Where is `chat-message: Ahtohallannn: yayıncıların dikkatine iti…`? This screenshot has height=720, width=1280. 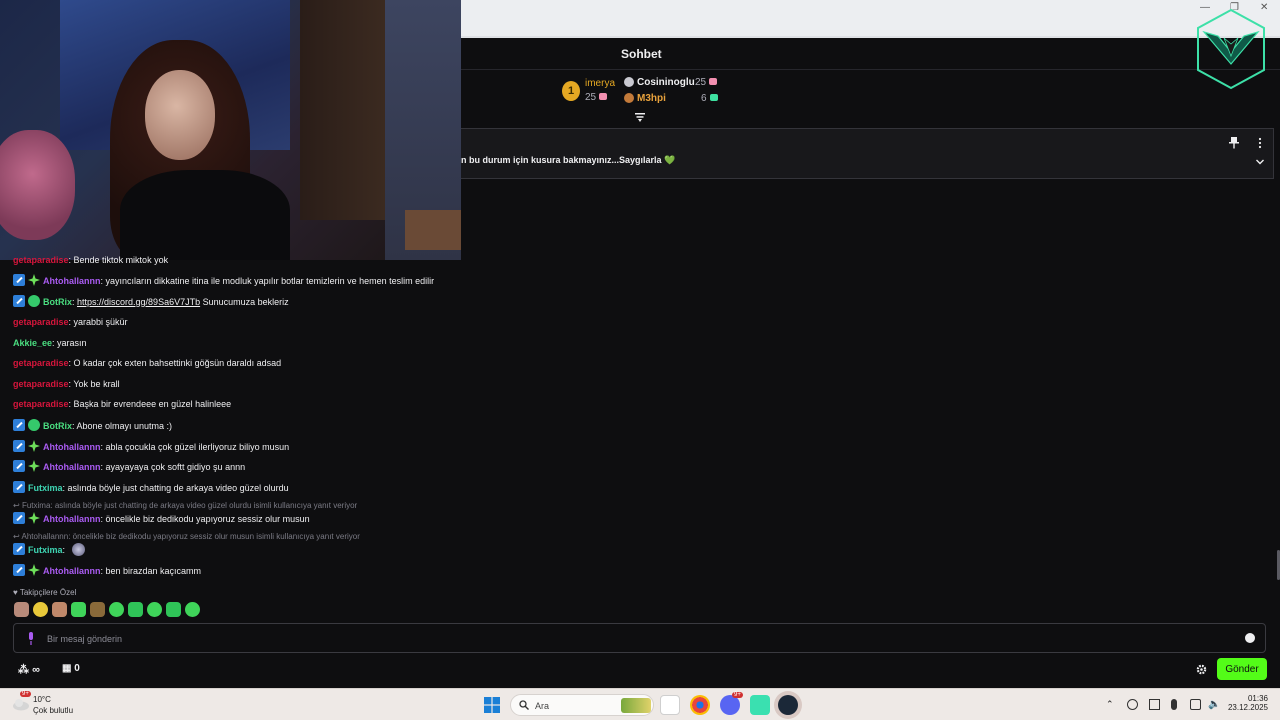 chat-message: Ahtohallannn: yayıncıların dikkatine iti… is located at coordinates (223, 280).